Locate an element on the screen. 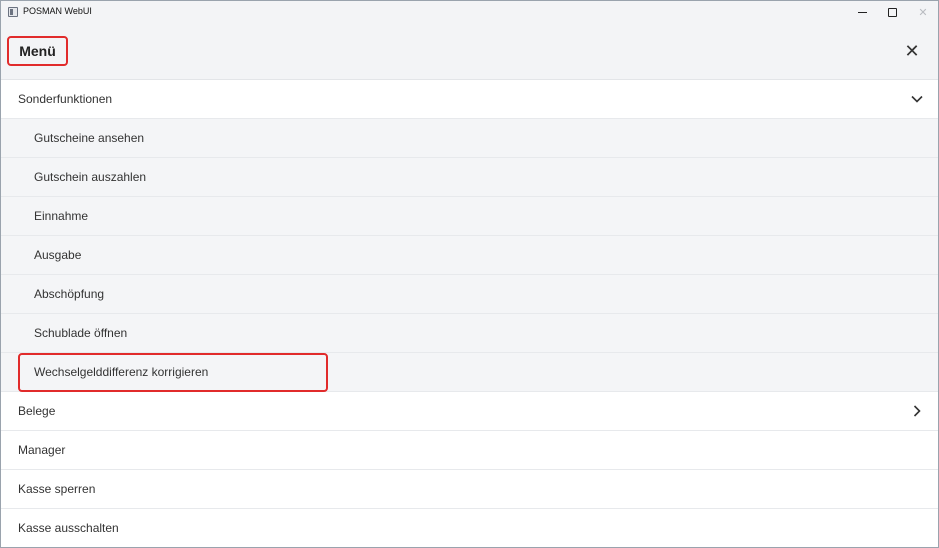  menu-item-label: Manager is located at coordinates (42, 450).